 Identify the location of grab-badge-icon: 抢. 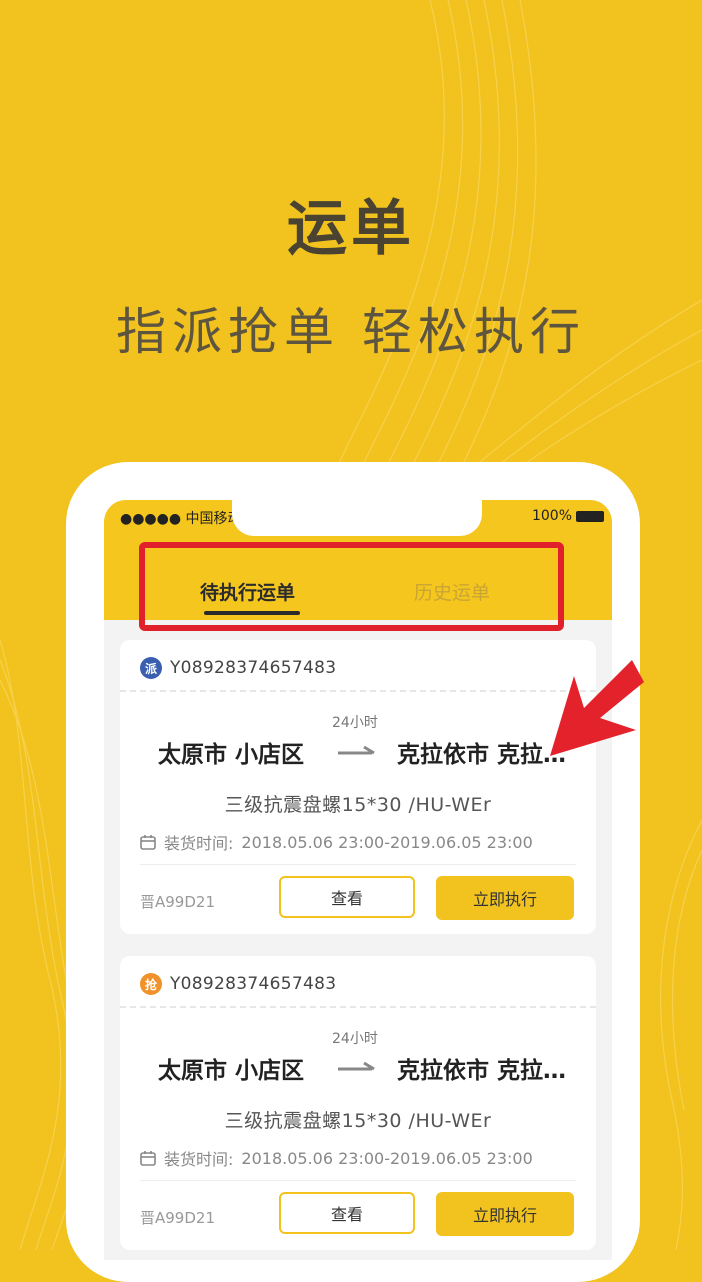
(151, 984).